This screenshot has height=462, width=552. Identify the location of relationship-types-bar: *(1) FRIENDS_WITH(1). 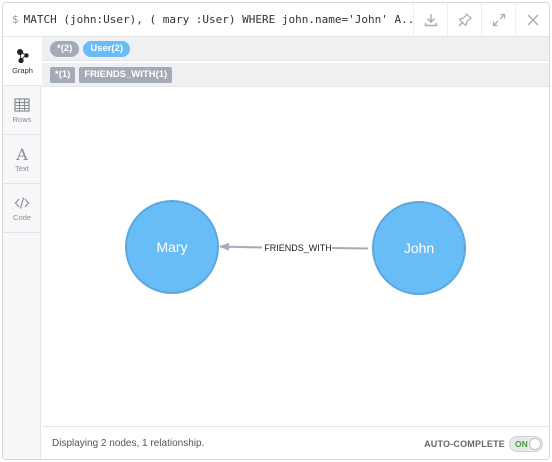
(295, 75).